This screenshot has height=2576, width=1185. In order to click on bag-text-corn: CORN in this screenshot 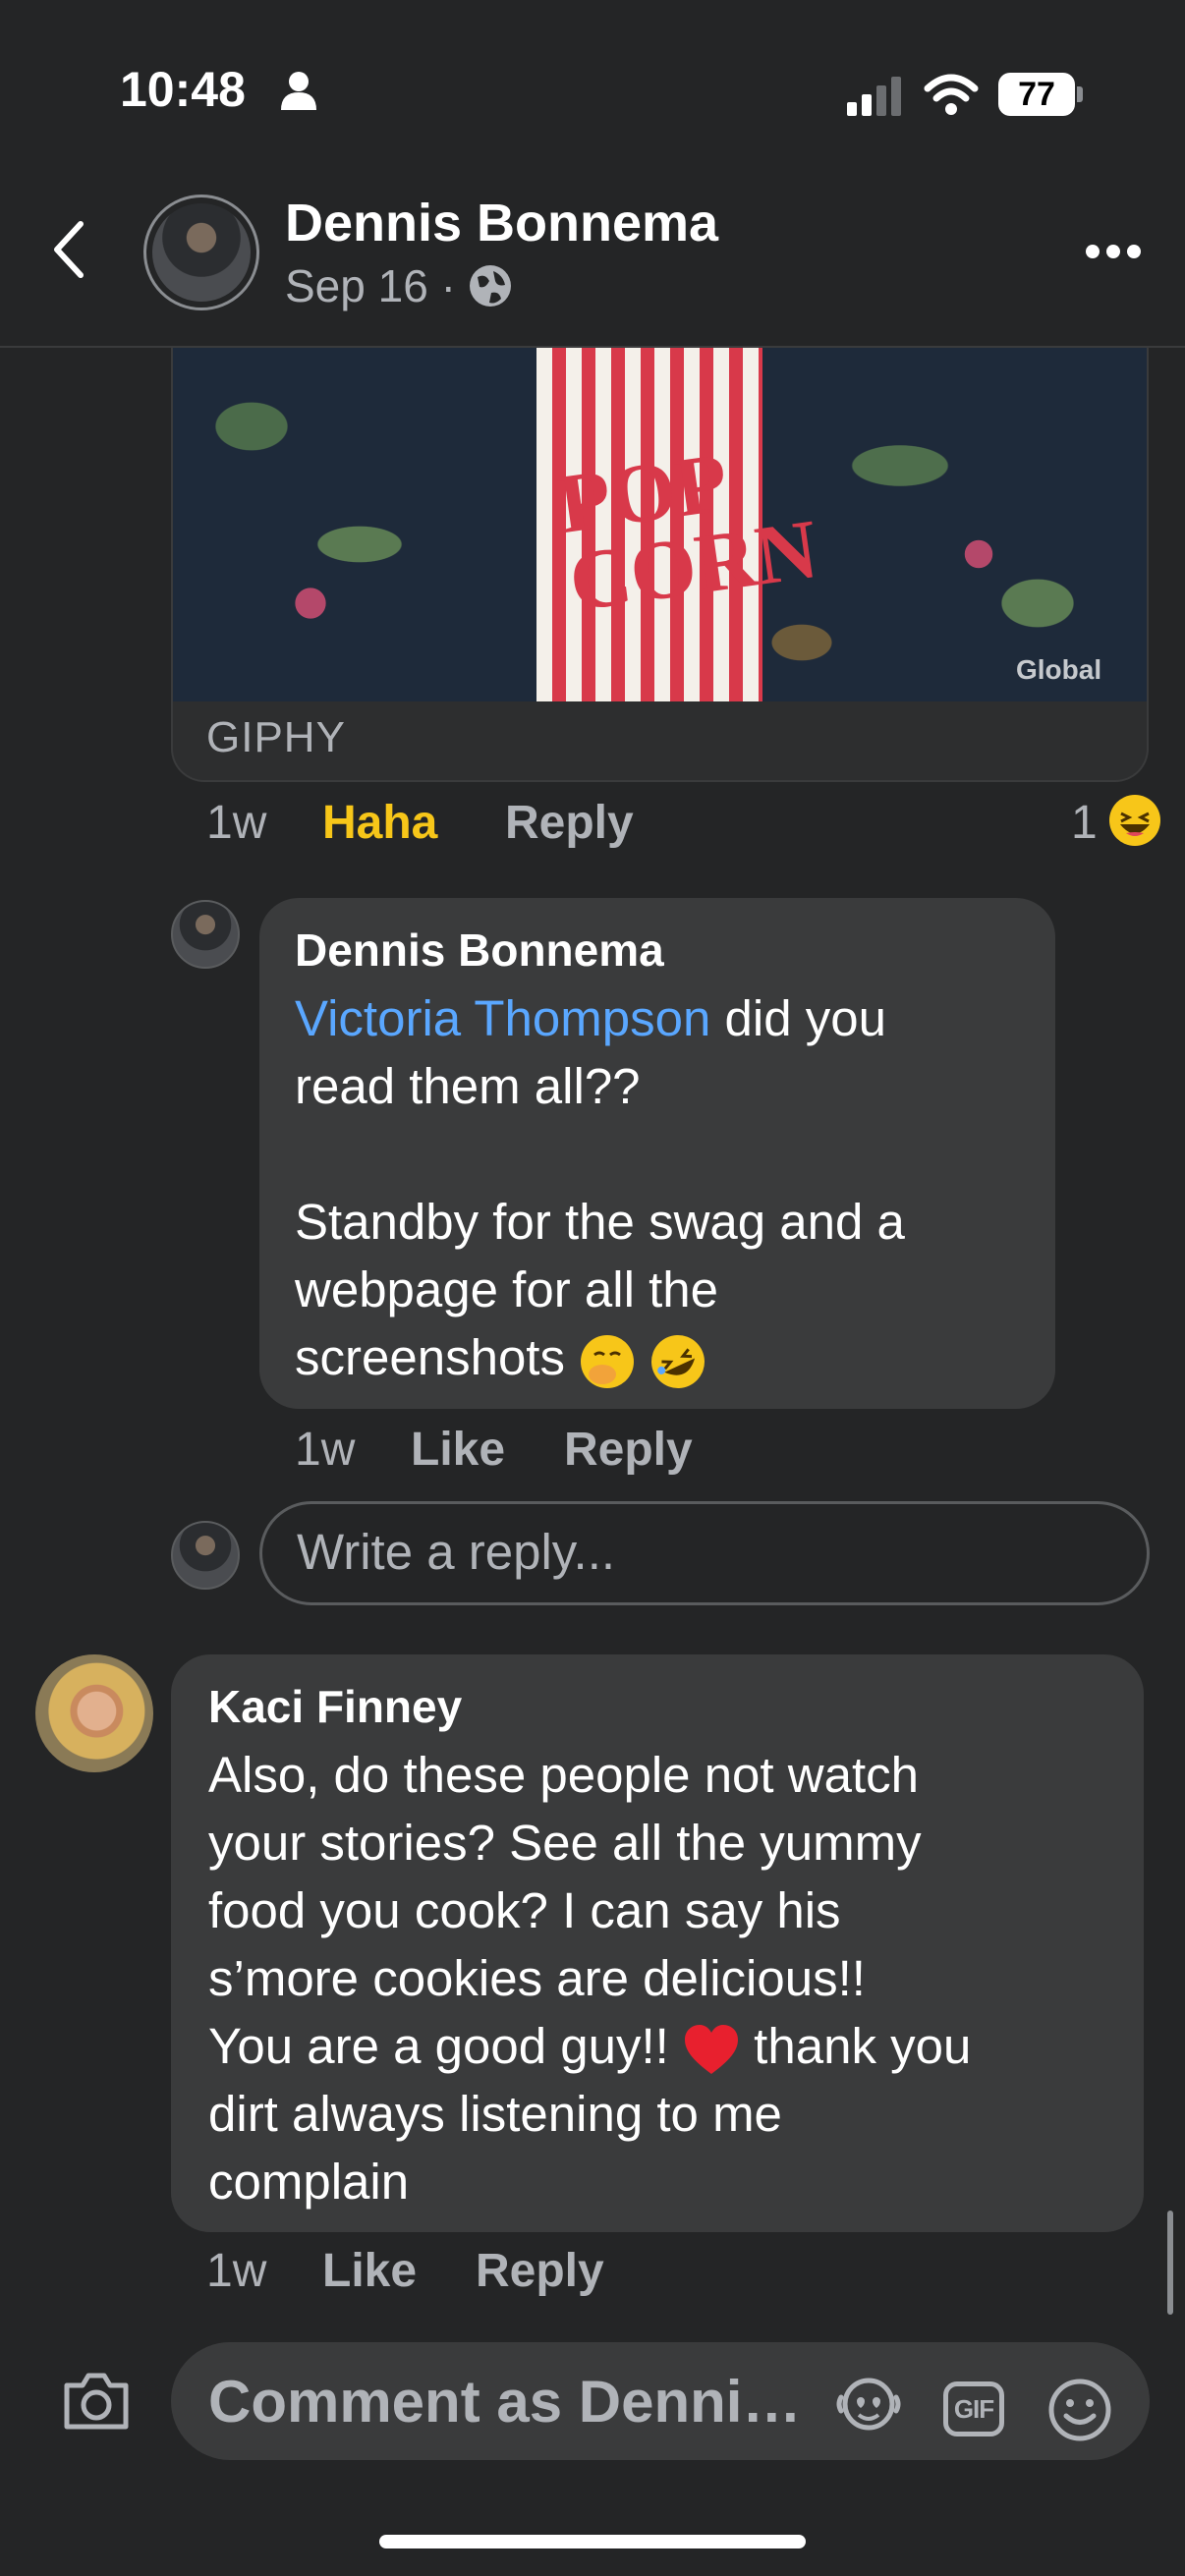, I will do `click(693, 565)`.